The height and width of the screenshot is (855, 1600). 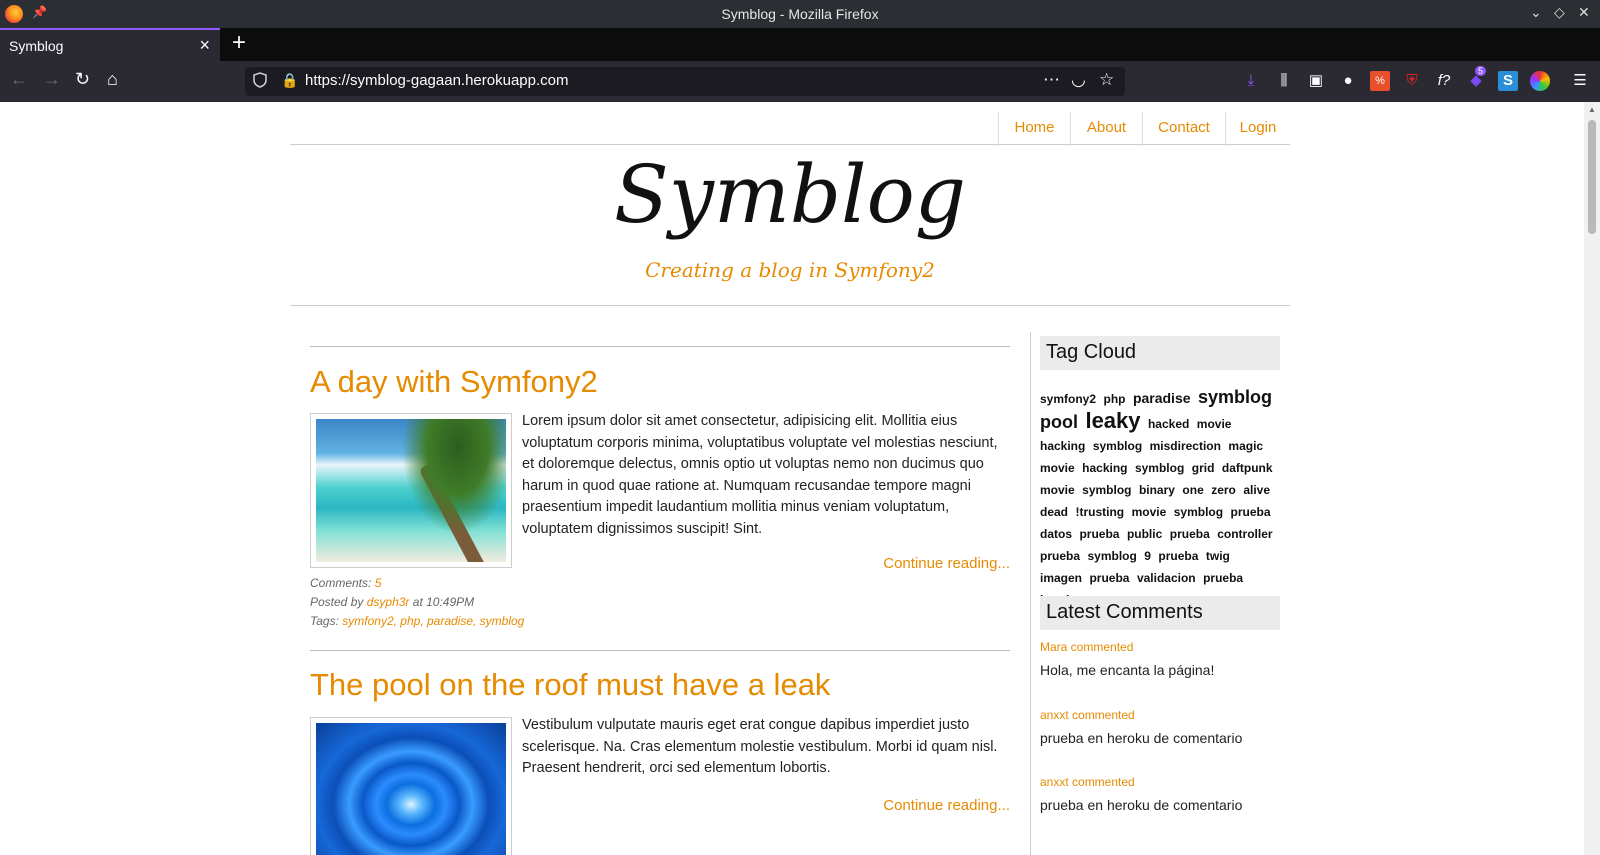 I want to click on tag-link: public, so click(x=1144, y=534).